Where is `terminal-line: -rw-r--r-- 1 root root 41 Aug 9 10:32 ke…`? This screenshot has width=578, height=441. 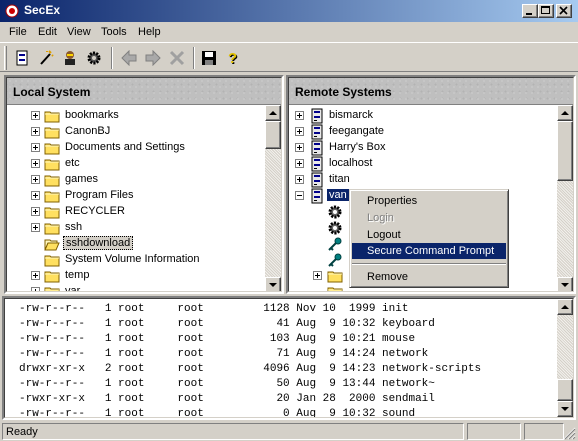 terminal-line: -rw-r--r-- 1 root root 41 Aug 9 10:32 ke… is located at coordinates (227, 324).